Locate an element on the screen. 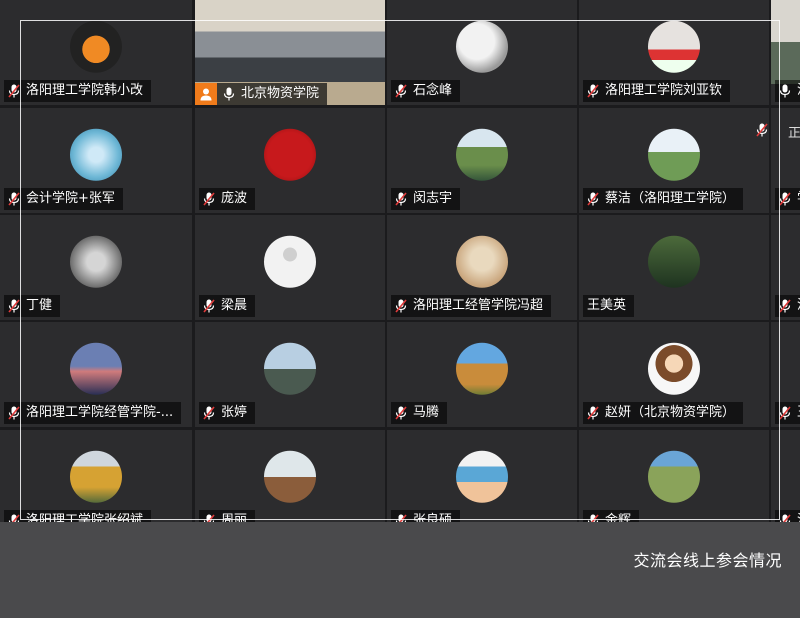  participant-tile: 丁健 is located at coordinates (96, 267).